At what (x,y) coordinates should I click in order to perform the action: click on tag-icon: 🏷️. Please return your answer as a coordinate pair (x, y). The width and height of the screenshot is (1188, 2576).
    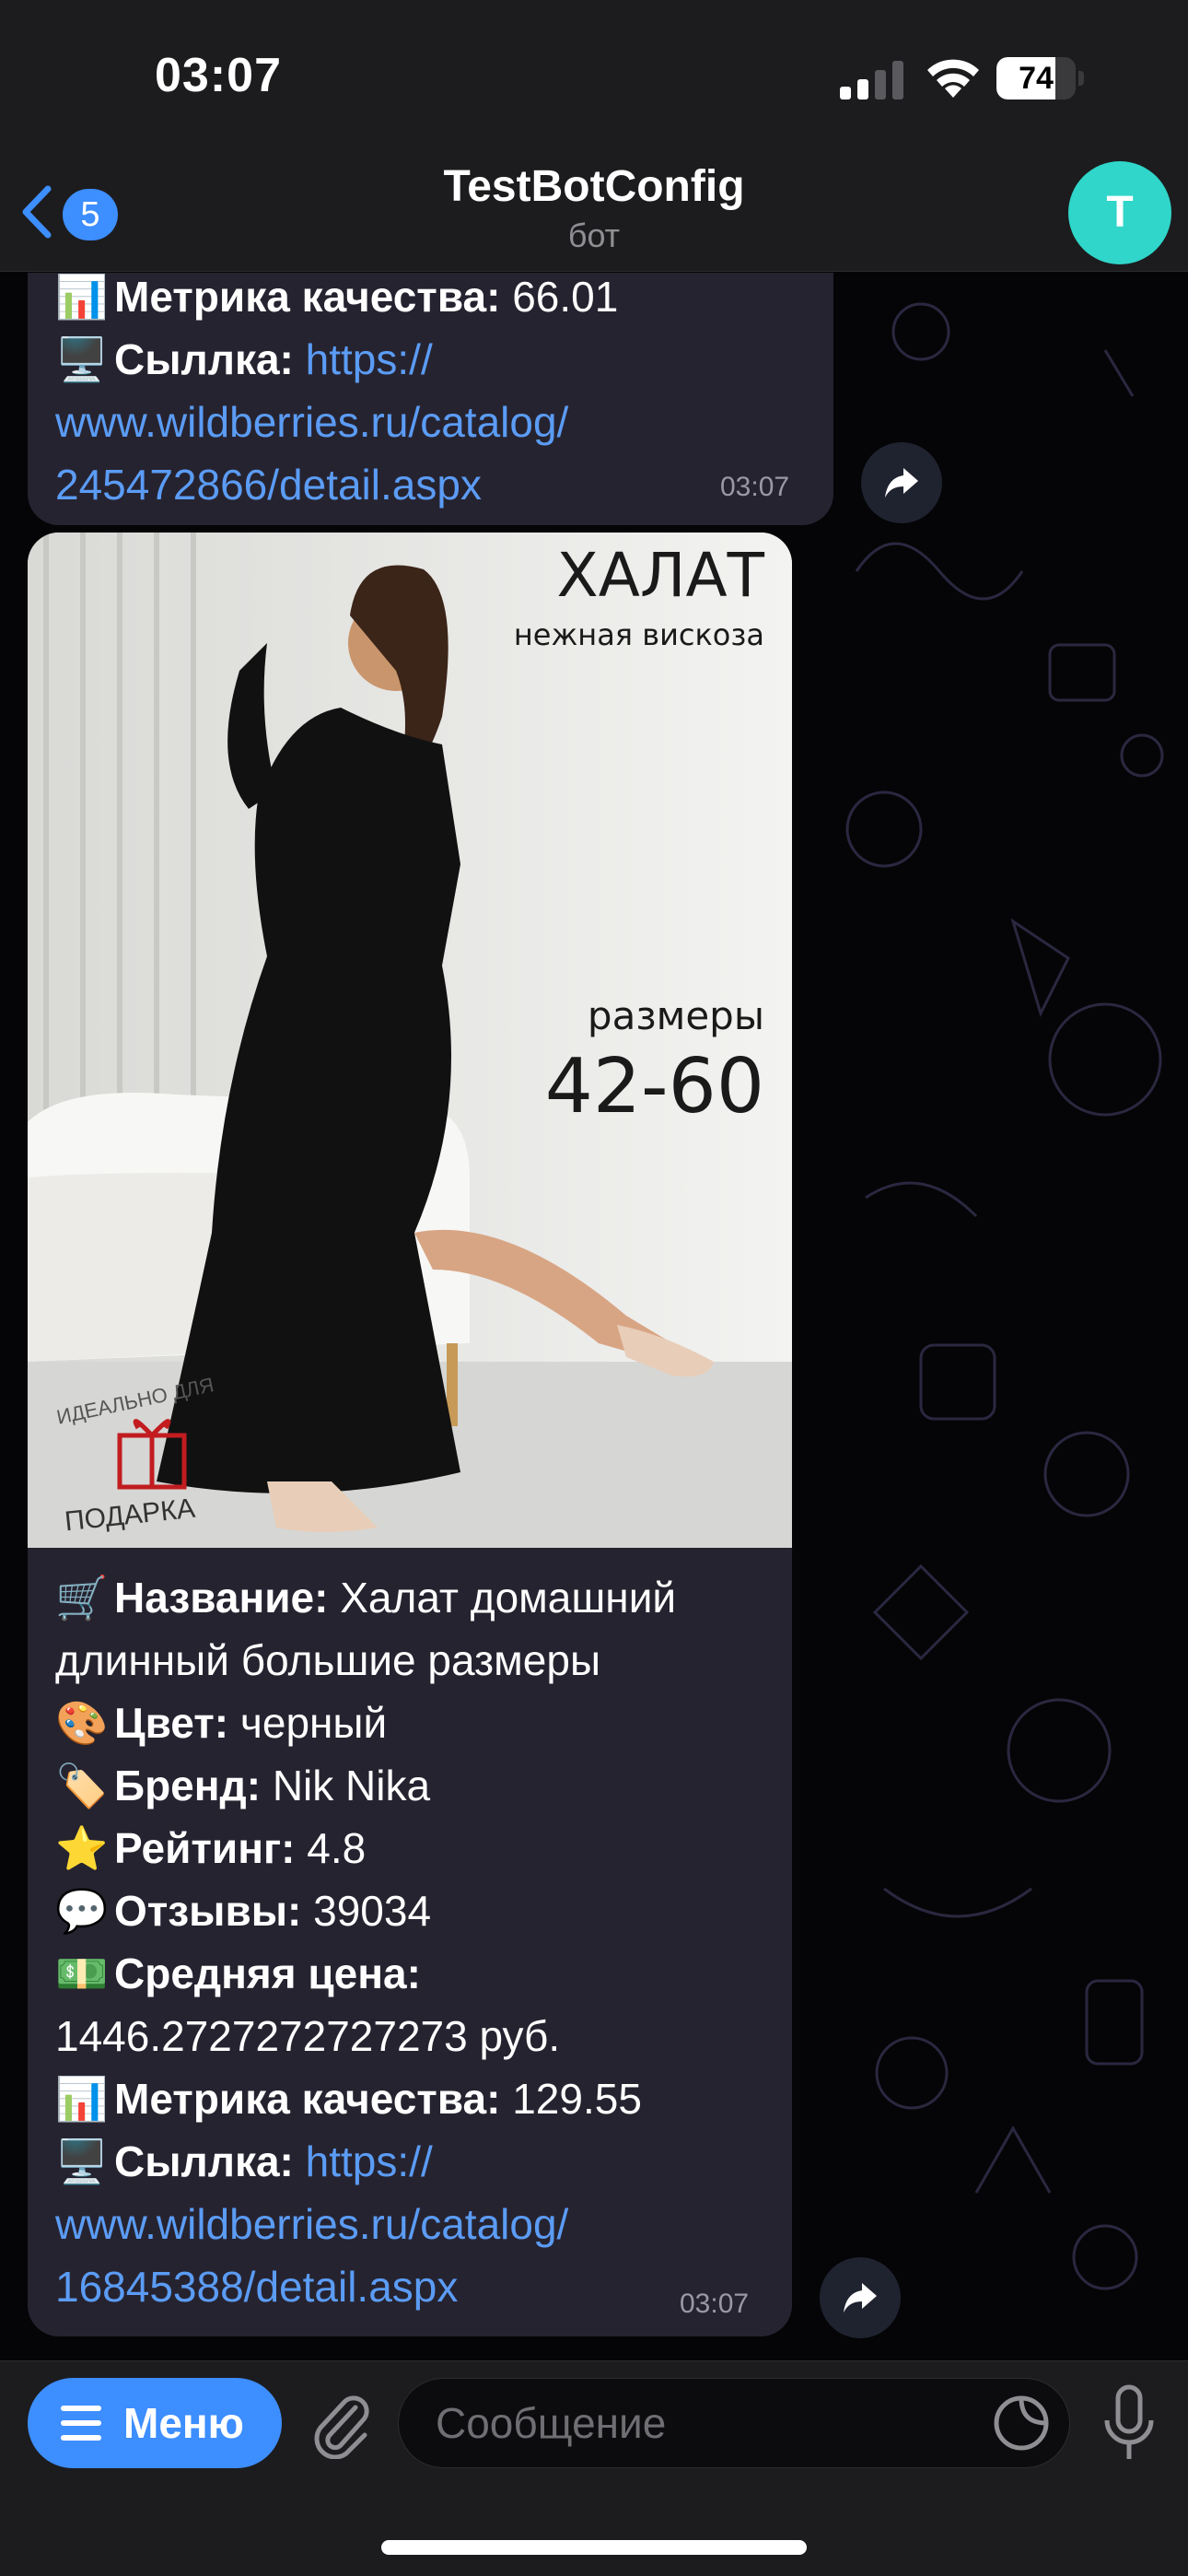
    Looking at the image, I should click on (82, 1785).